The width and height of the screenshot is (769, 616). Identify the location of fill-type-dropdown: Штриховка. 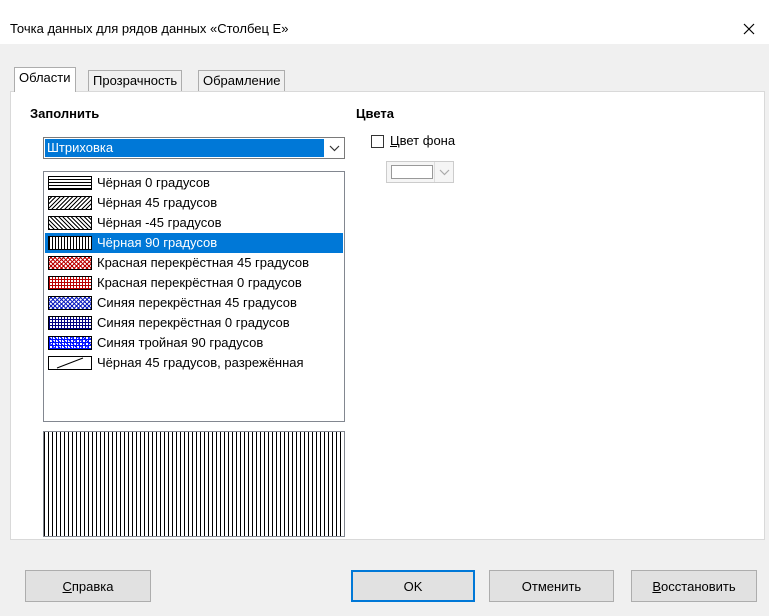
(194, 148).